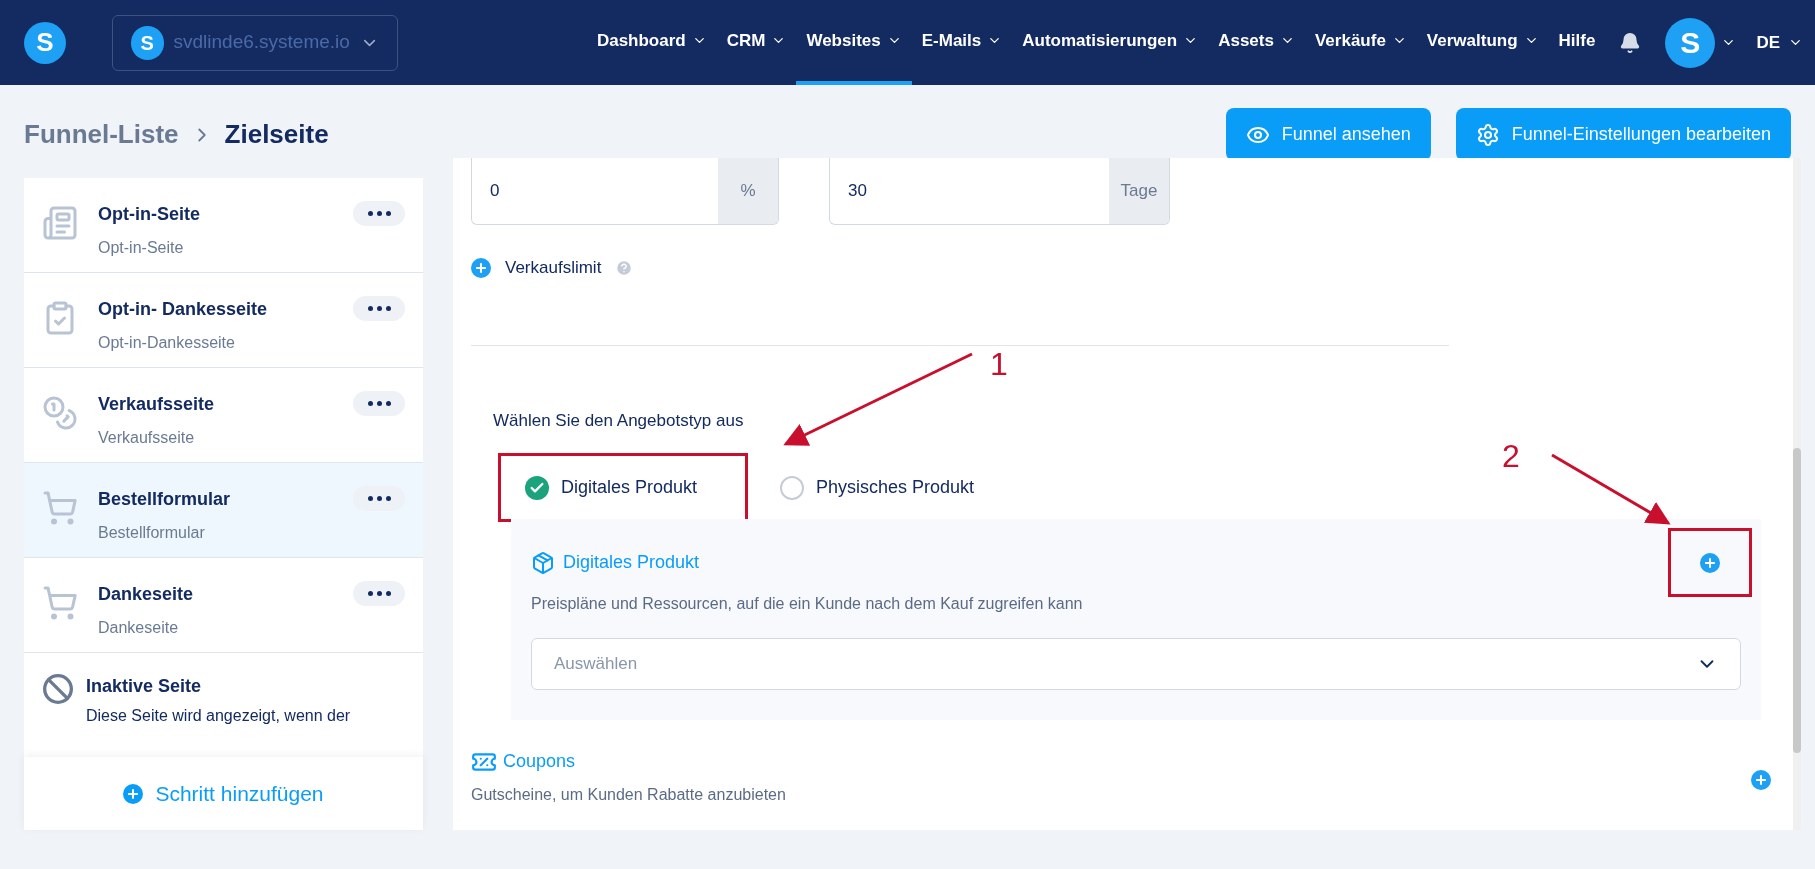 The image size is (1815, 869). I want to click on step-subtitle: Verkaufsseite, so click(147, 438).